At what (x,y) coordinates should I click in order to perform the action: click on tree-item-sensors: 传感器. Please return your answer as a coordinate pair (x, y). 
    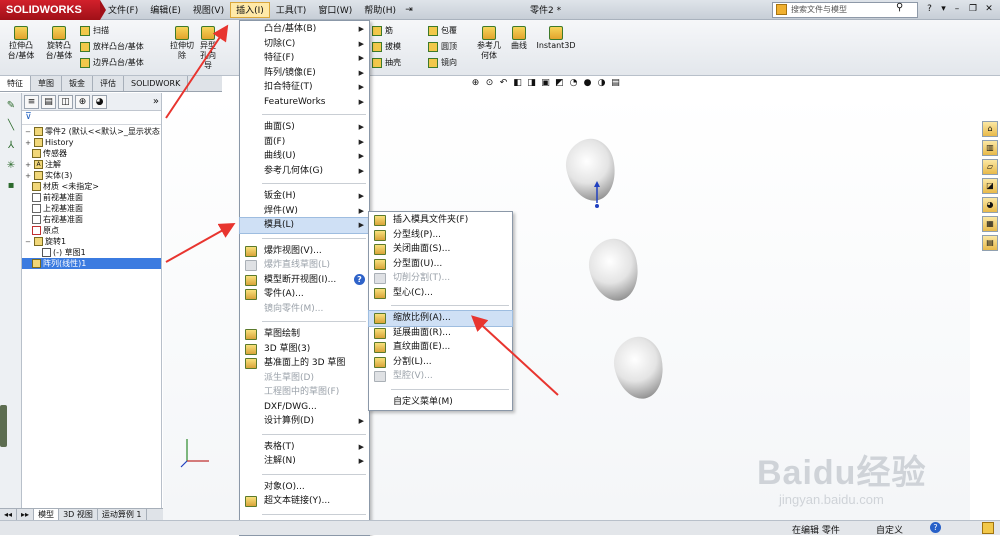
    Looking at the image, I should click on (91, 153).